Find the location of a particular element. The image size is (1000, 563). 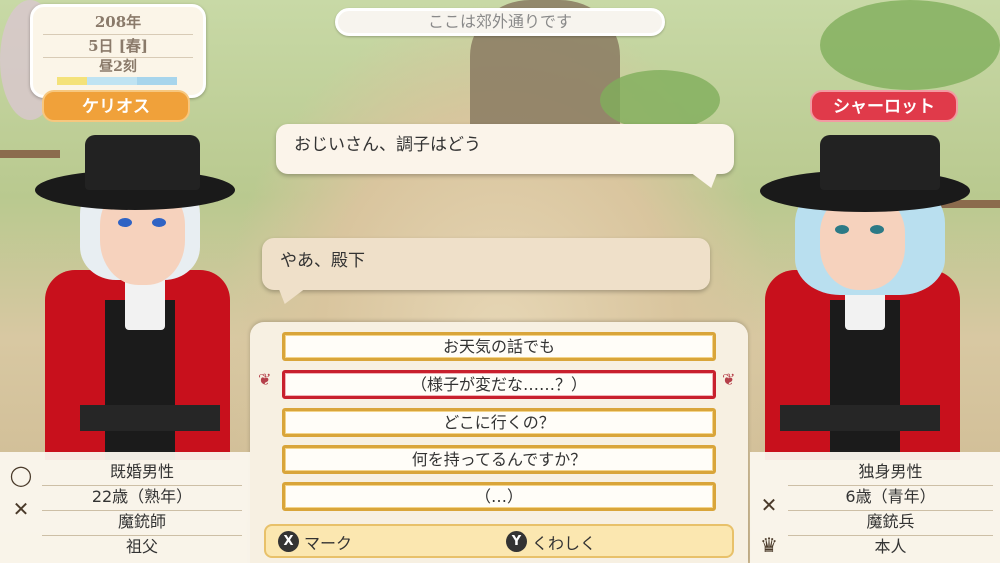

dialogue-text: おじいさん、調子はどう is located at coordinates (387, 145).